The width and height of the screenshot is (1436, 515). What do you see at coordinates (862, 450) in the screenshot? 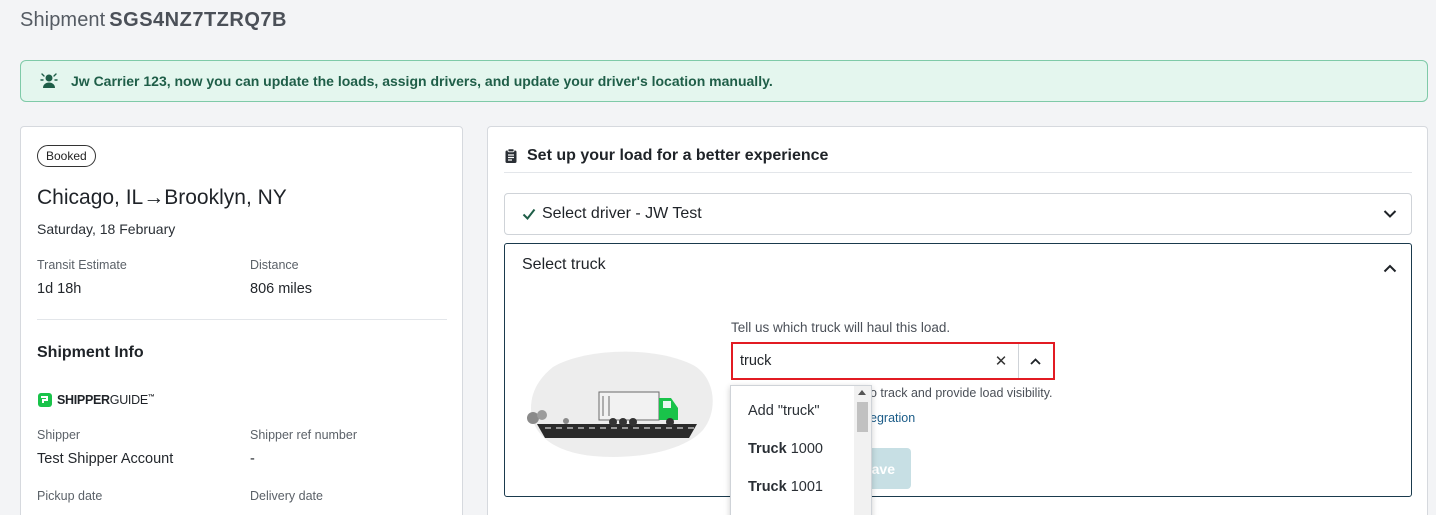
I see `dropdown-scrollbar` at bounding box center [862, 450].